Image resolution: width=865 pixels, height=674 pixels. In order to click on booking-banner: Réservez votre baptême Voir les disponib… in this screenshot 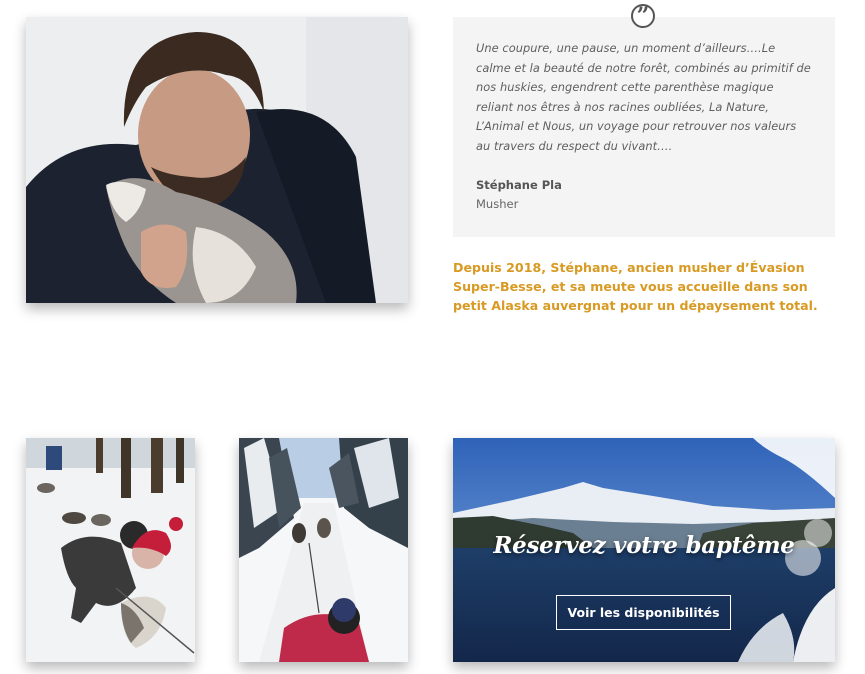, I will do `click(644, 550)`.